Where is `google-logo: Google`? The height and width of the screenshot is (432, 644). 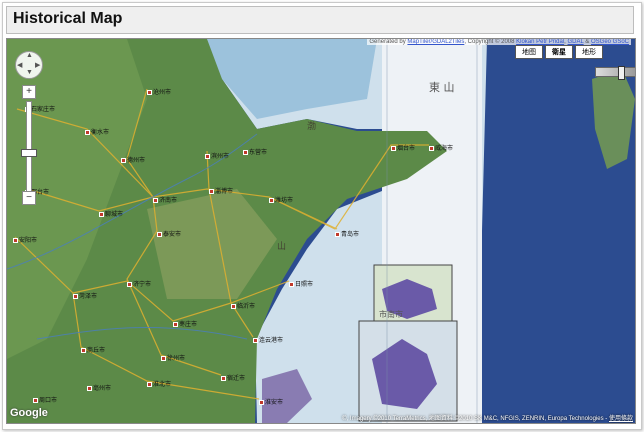
google-logo: Google is located at coordinates (29, 413).